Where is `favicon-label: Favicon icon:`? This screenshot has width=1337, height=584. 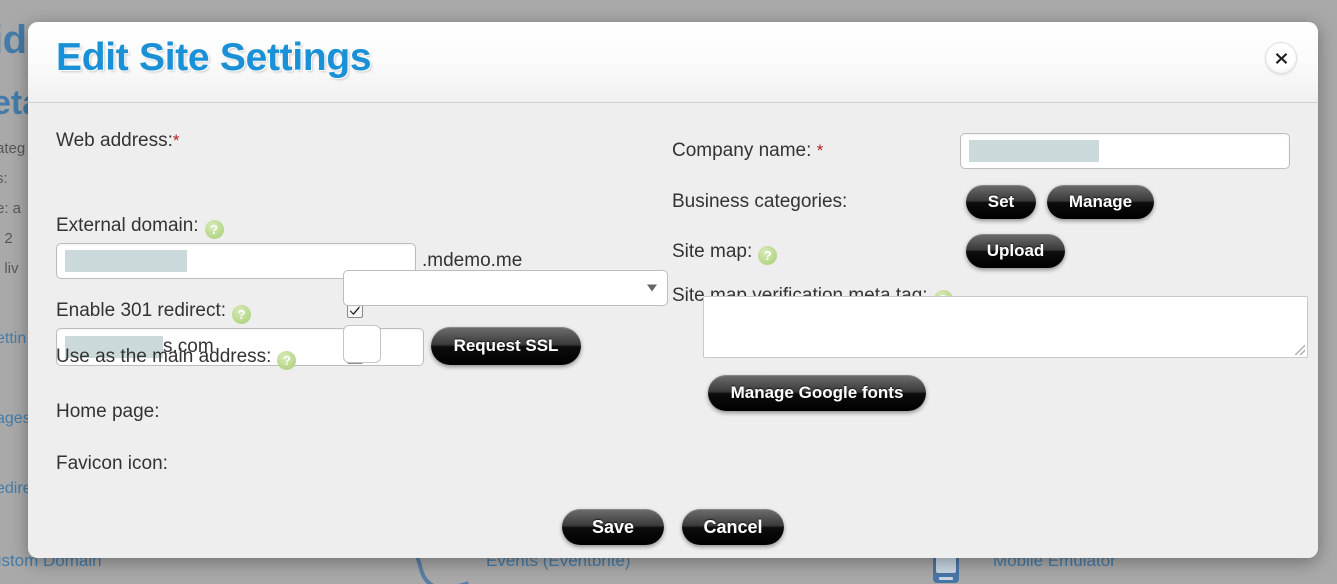
favicon-label: Favicon icon: is located at coordinates (112, 463).